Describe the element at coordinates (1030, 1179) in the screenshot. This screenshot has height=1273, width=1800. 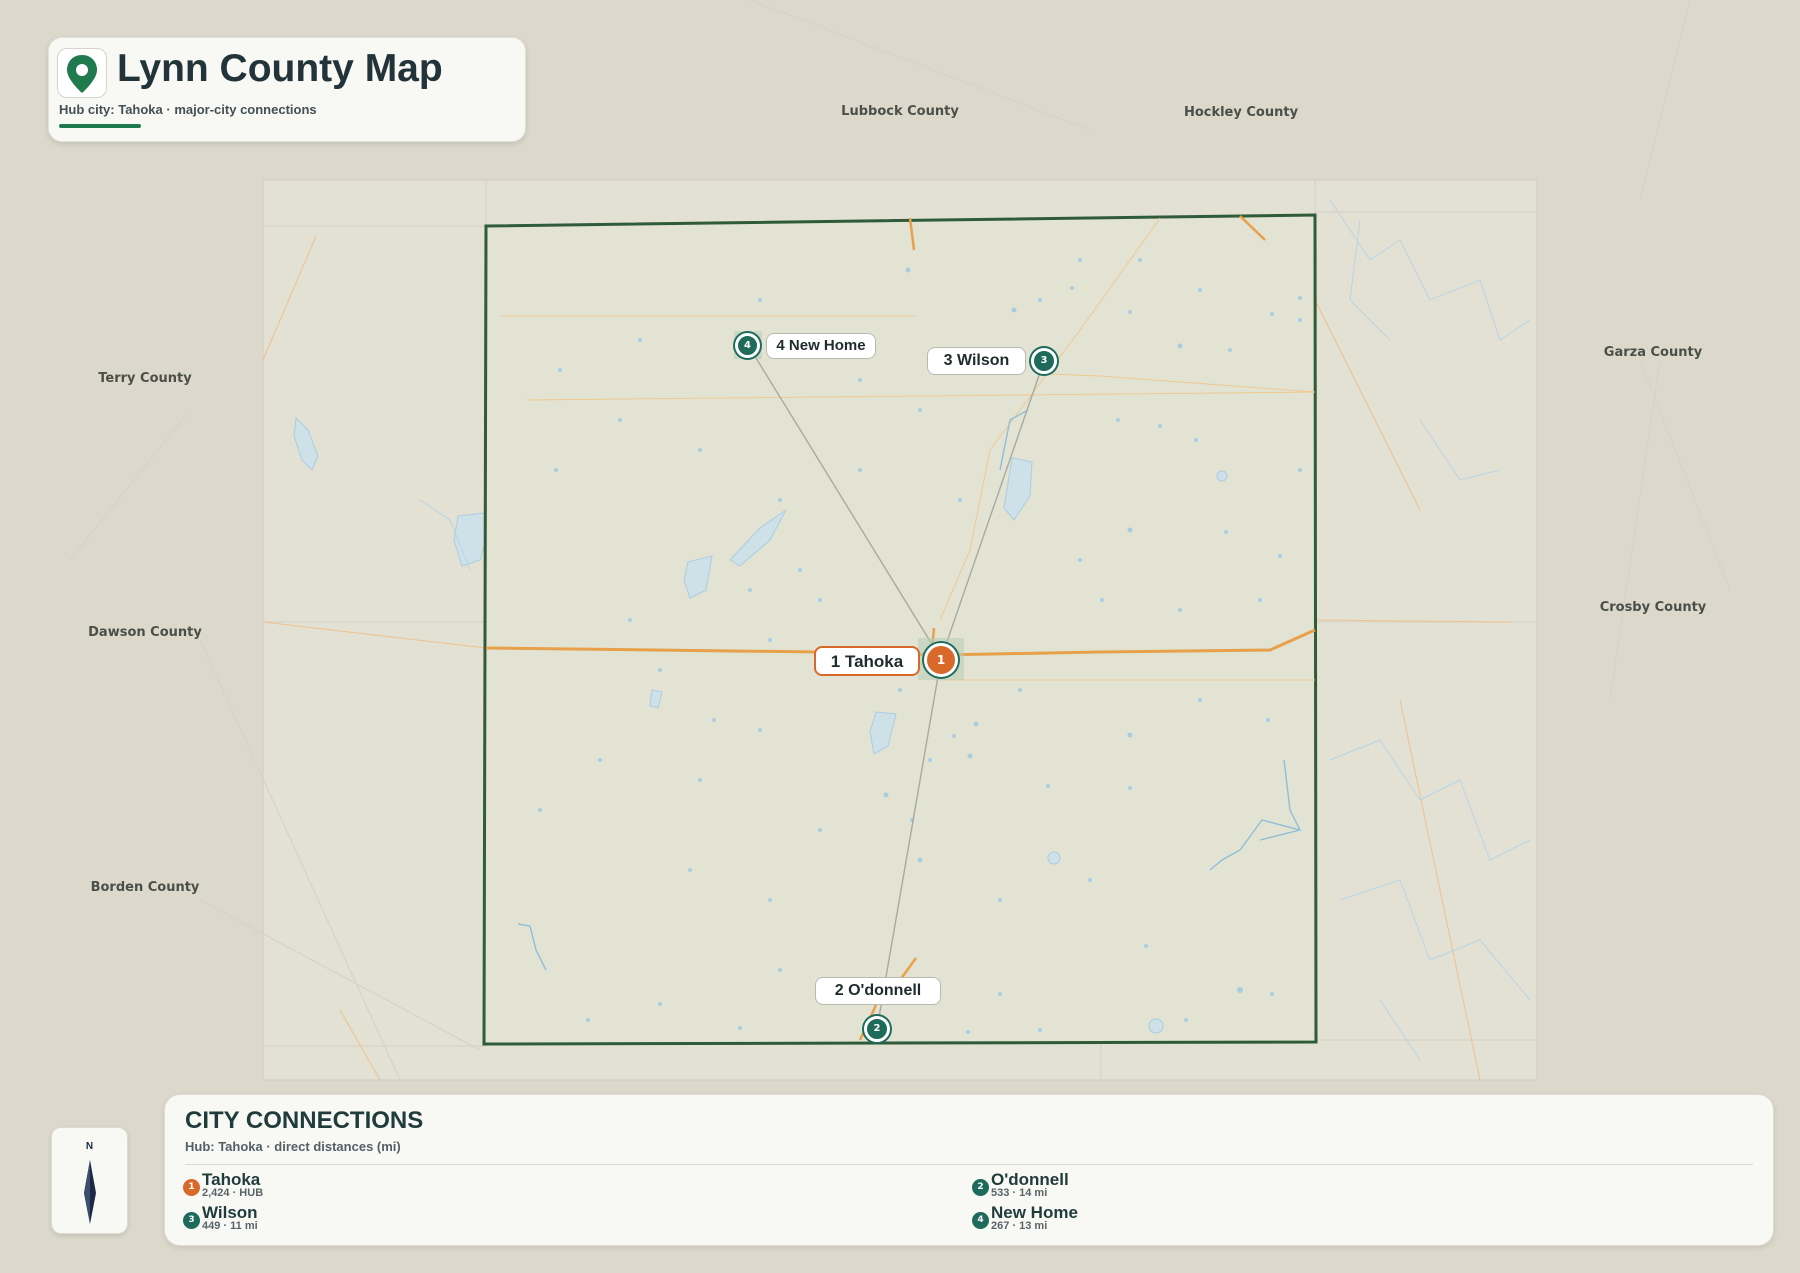
I see `legend-city-name: O'donnell` at that location.